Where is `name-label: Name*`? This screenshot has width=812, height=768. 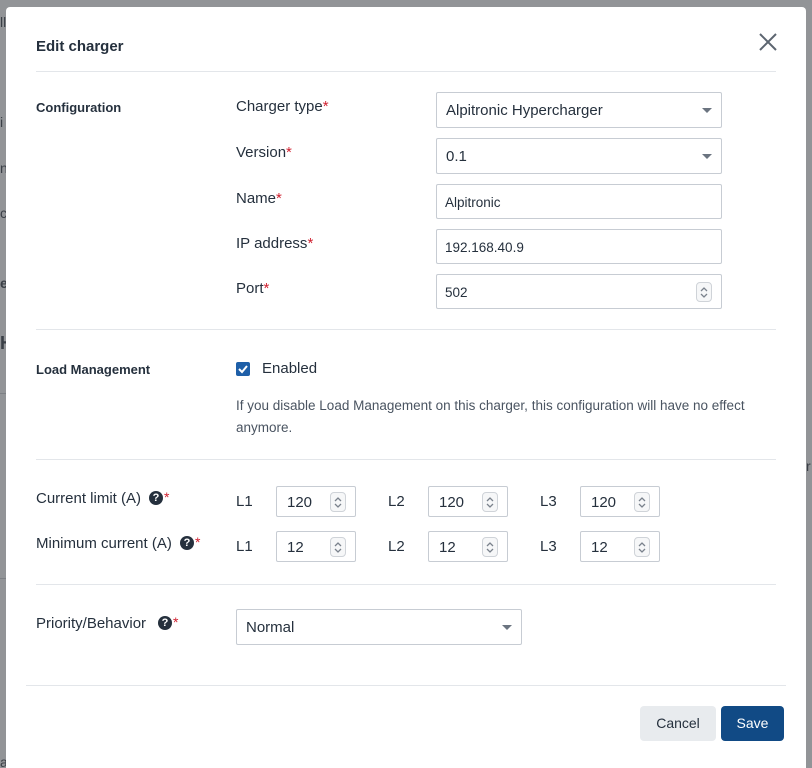 name-label: Name* is located at coordinates (259, 198).